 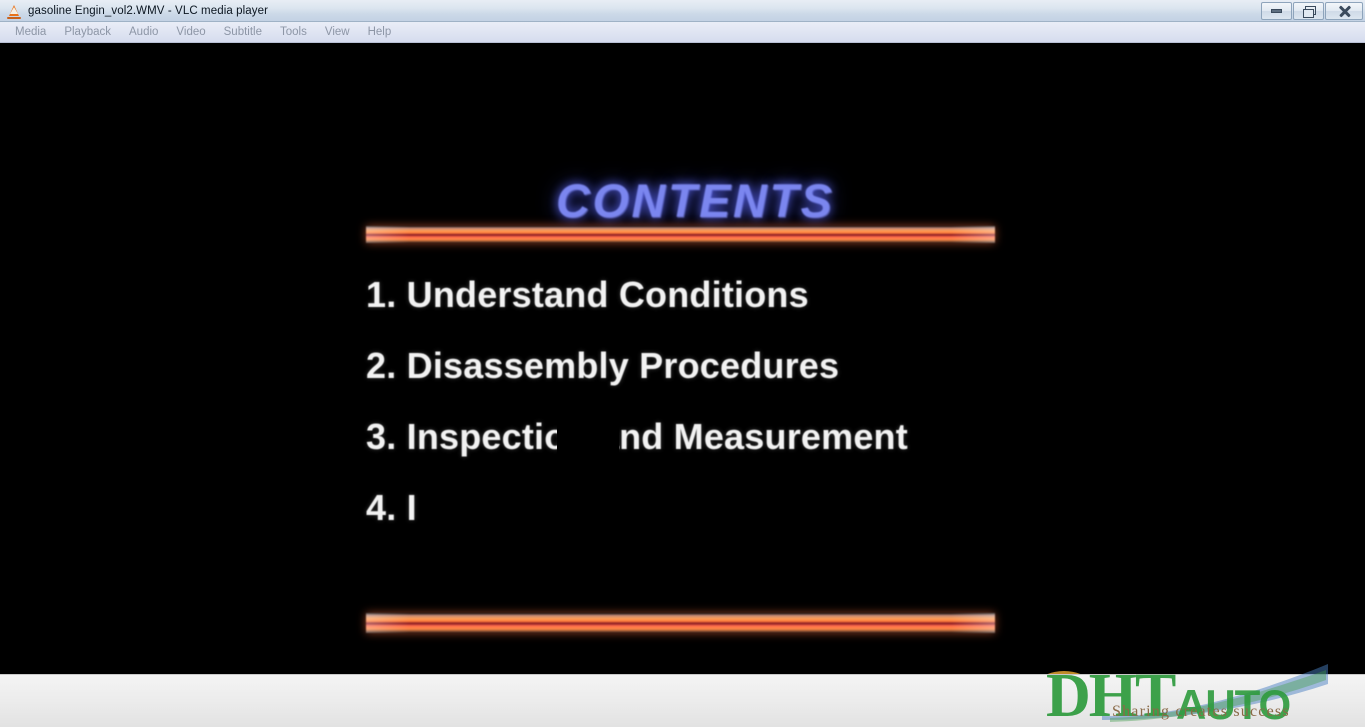 What do you see at coordinates (1201, 711) in the screenshot?
I see `watermark-tagline: Sharing creates success` at bounding box center [1201, 711].